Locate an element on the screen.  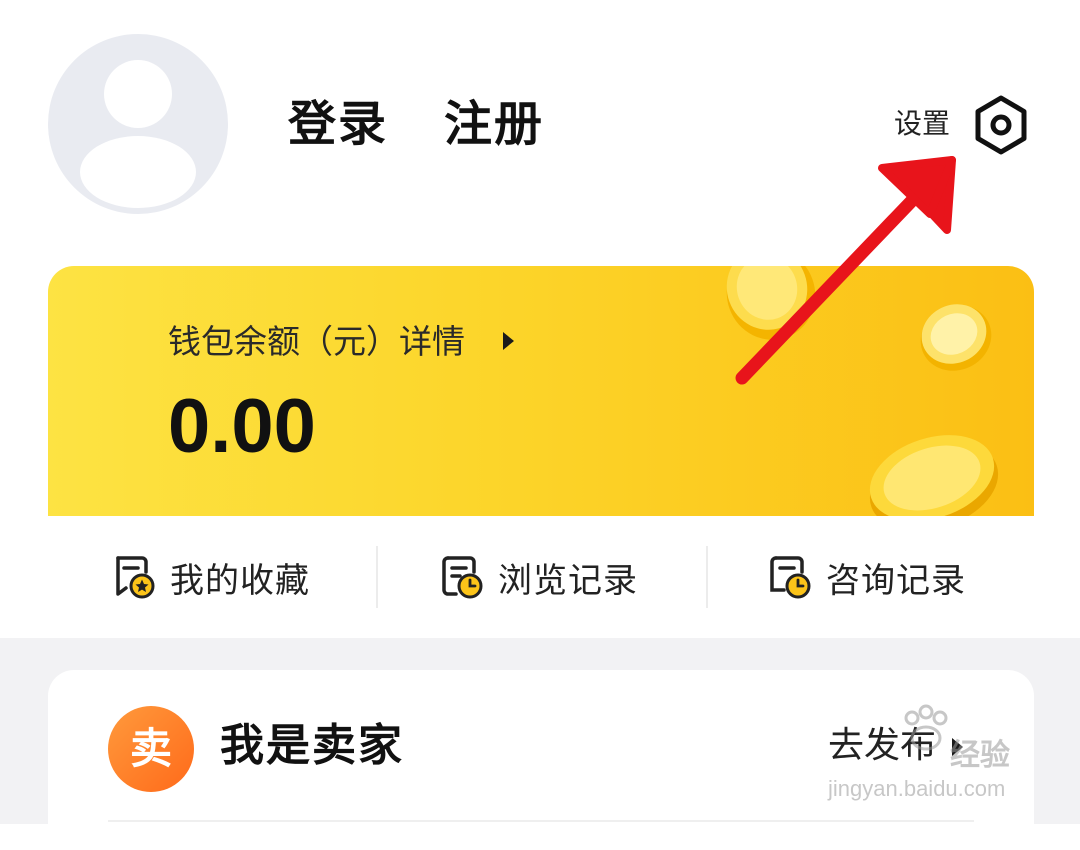
browse-history-label: 浏览记录 is located at coordinates (568, 580).